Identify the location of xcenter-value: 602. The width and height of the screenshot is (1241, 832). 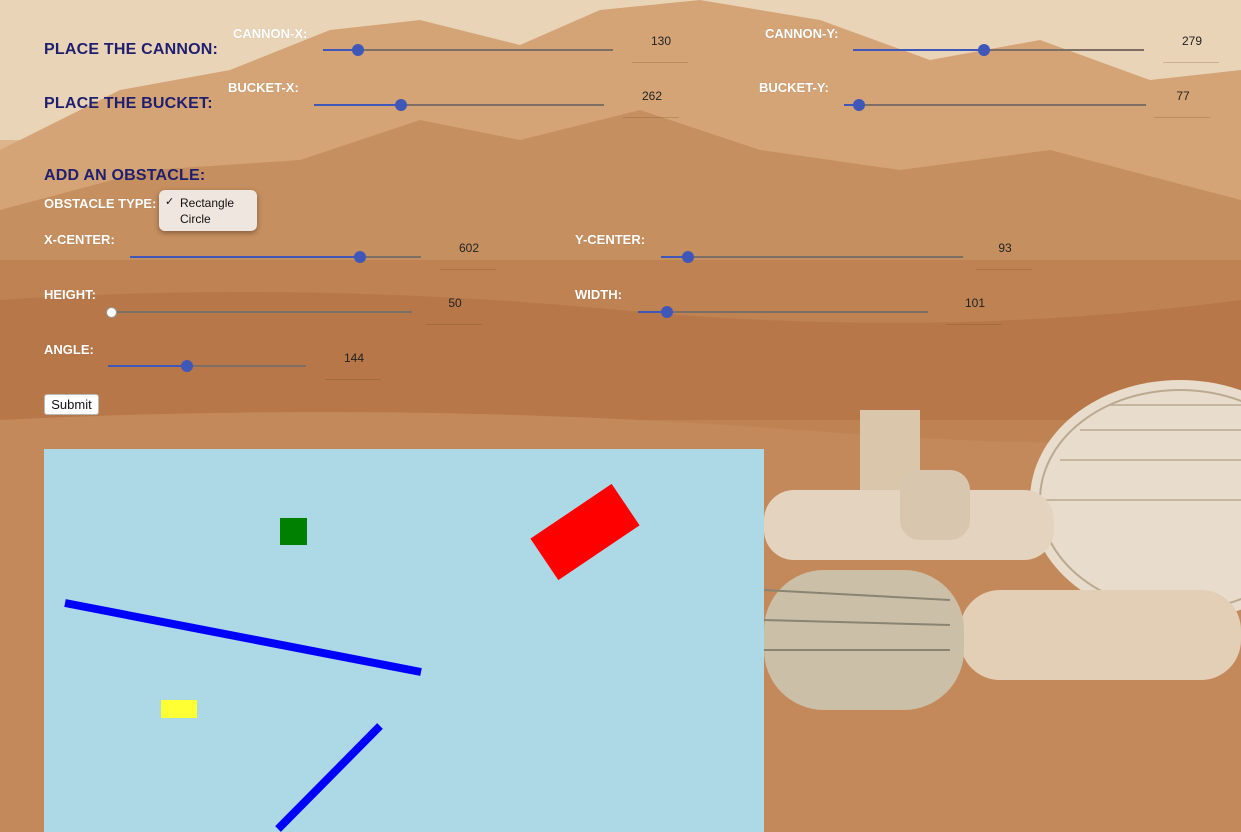
(469, 248).